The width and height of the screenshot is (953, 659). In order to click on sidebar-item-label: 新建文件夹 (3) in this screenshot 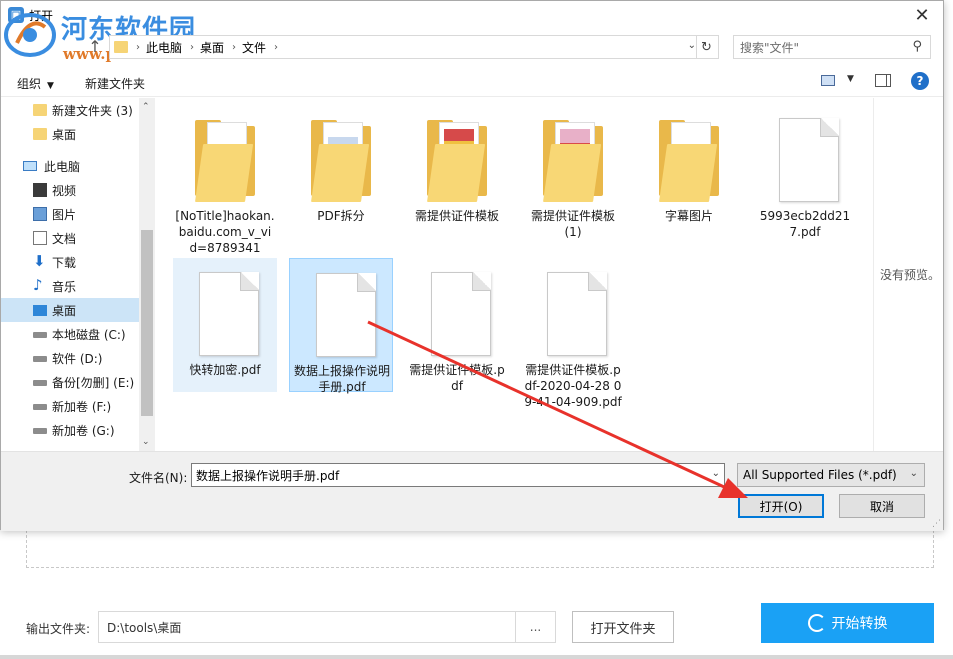, I will do `click(92, 110)`.